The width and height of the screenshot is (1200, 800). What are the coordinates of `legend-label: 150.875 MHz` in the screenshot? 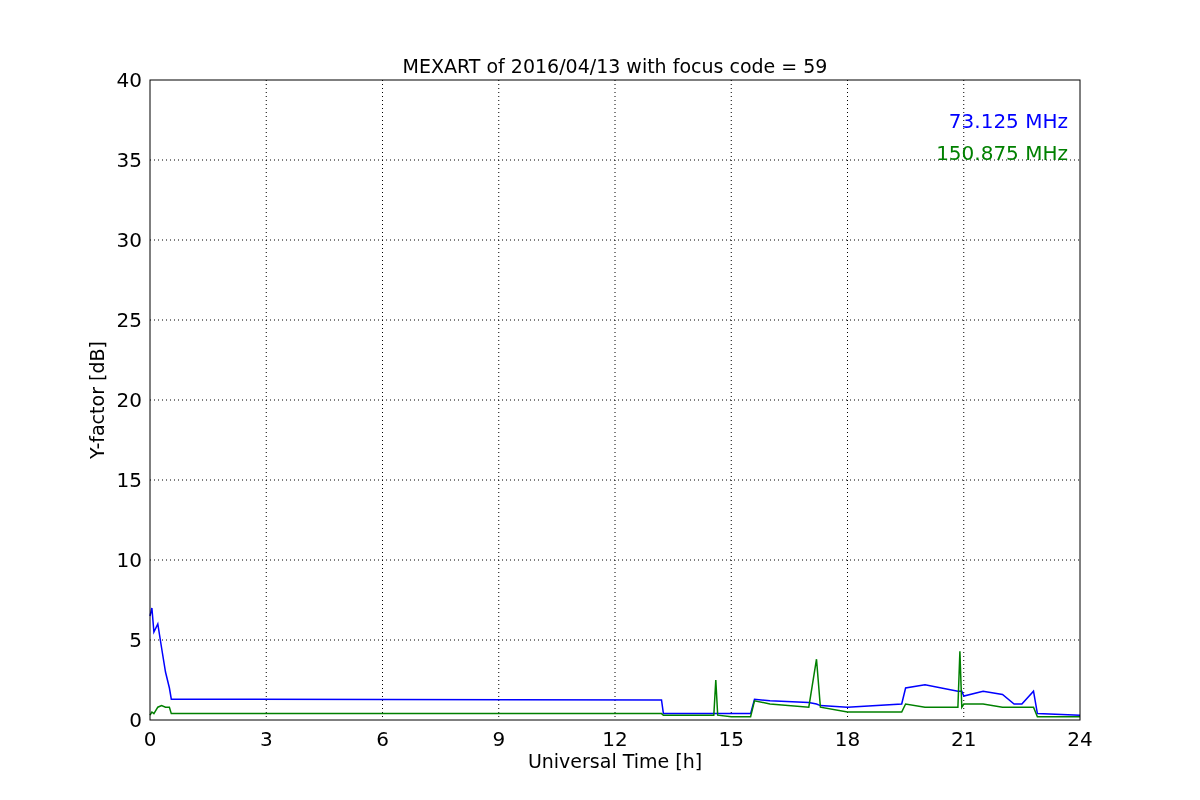 It's located at (1002, 153).